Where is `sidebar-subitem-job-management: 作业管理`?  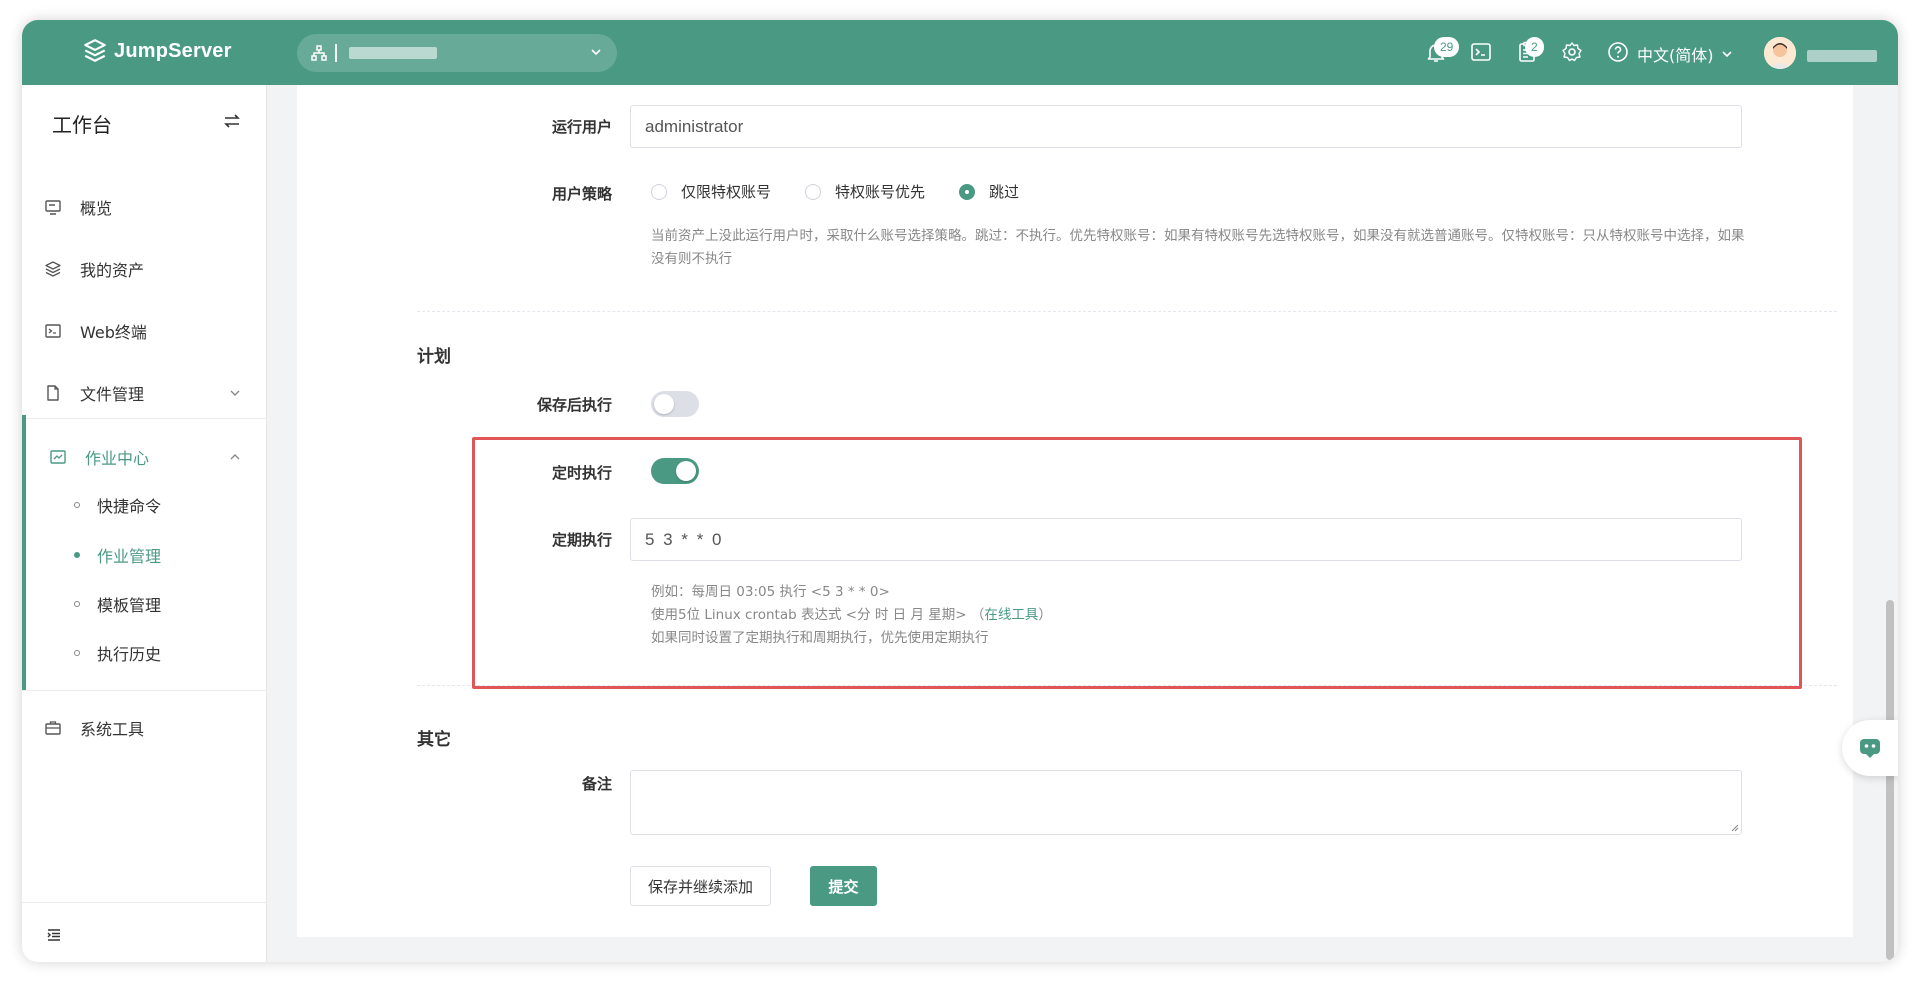 sidebar-subitem-job-management: 作业管理 is located at coordinates (144, 555).